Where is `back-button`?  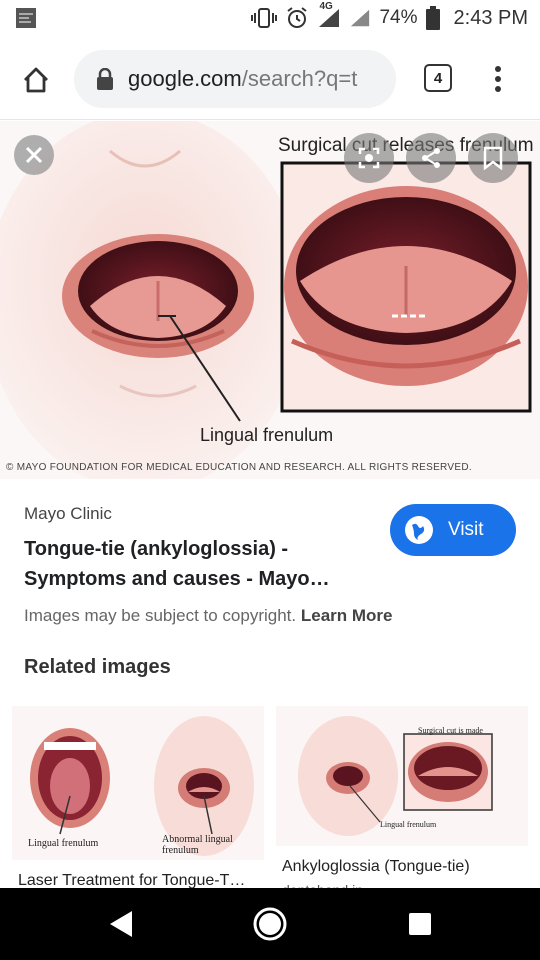 back-button is located at coordinates (120, 924).